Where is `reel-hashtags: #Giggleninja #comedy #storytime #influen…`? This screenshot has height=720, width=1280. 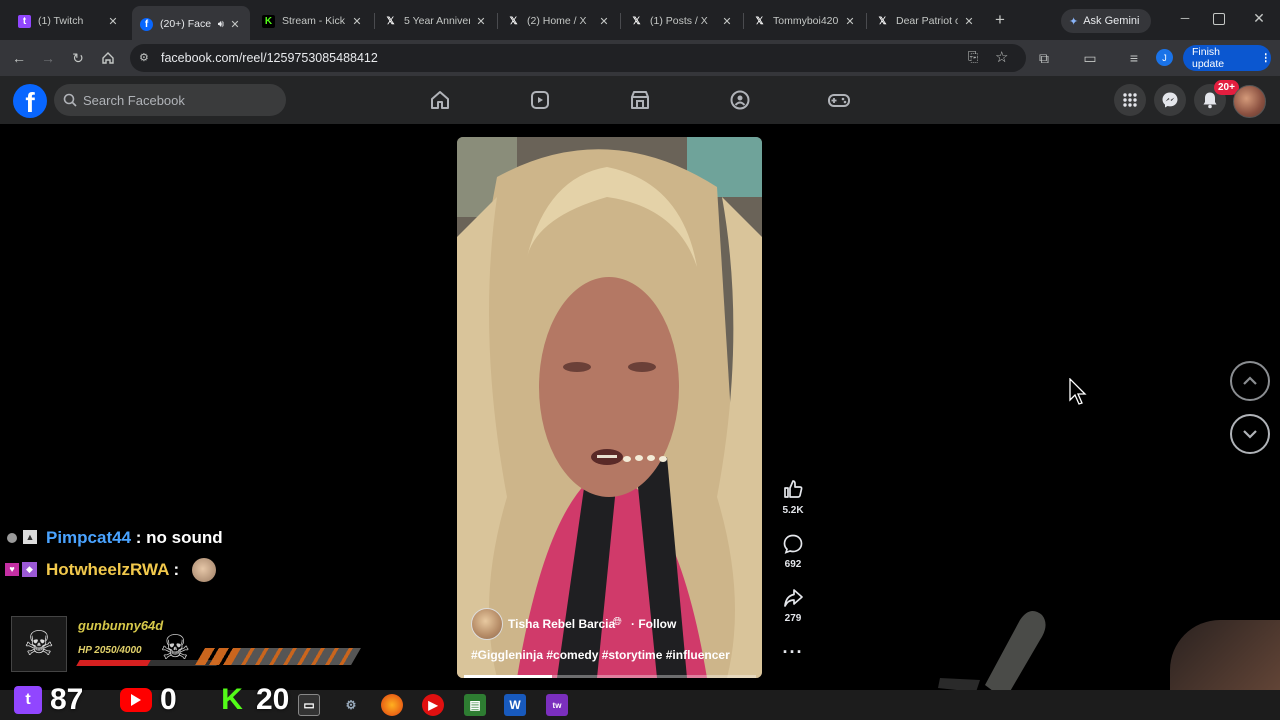 reel-hashtags: #Giggleninja #comedy #storytime #influen… is located at coordinates (600, 655).